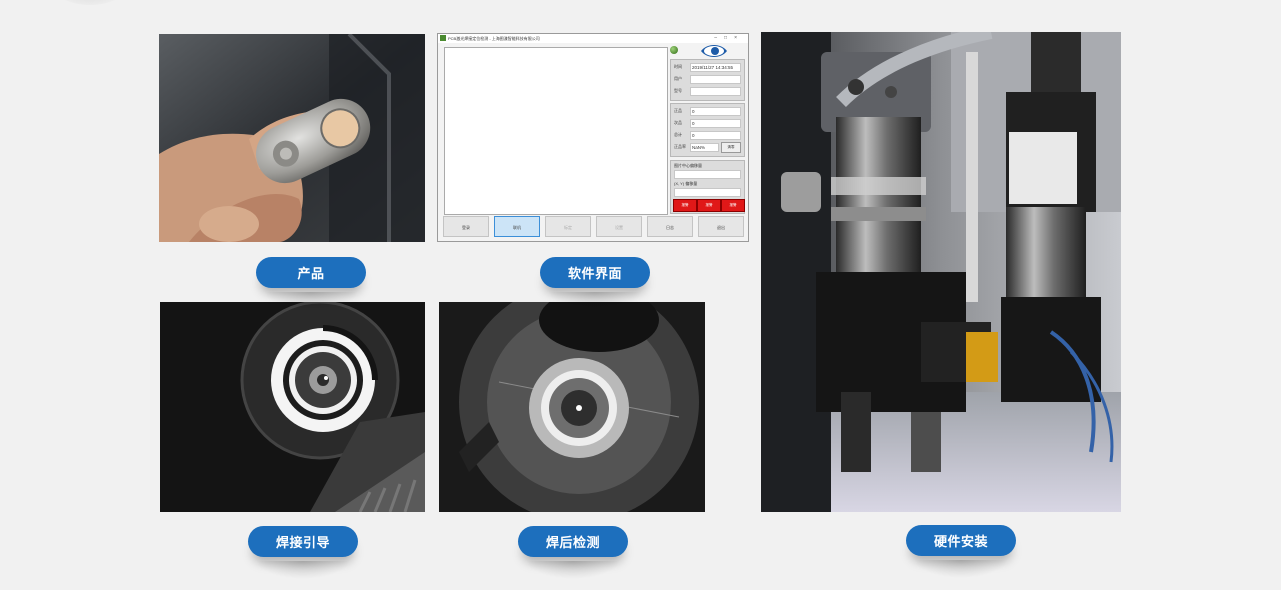 Image resolution: width=1281 pixels, height=590 pixels. What do you see at coordinates (707, 192) in the screenshot?
I see `xy-offset-field` at bounding box center [707, 192].